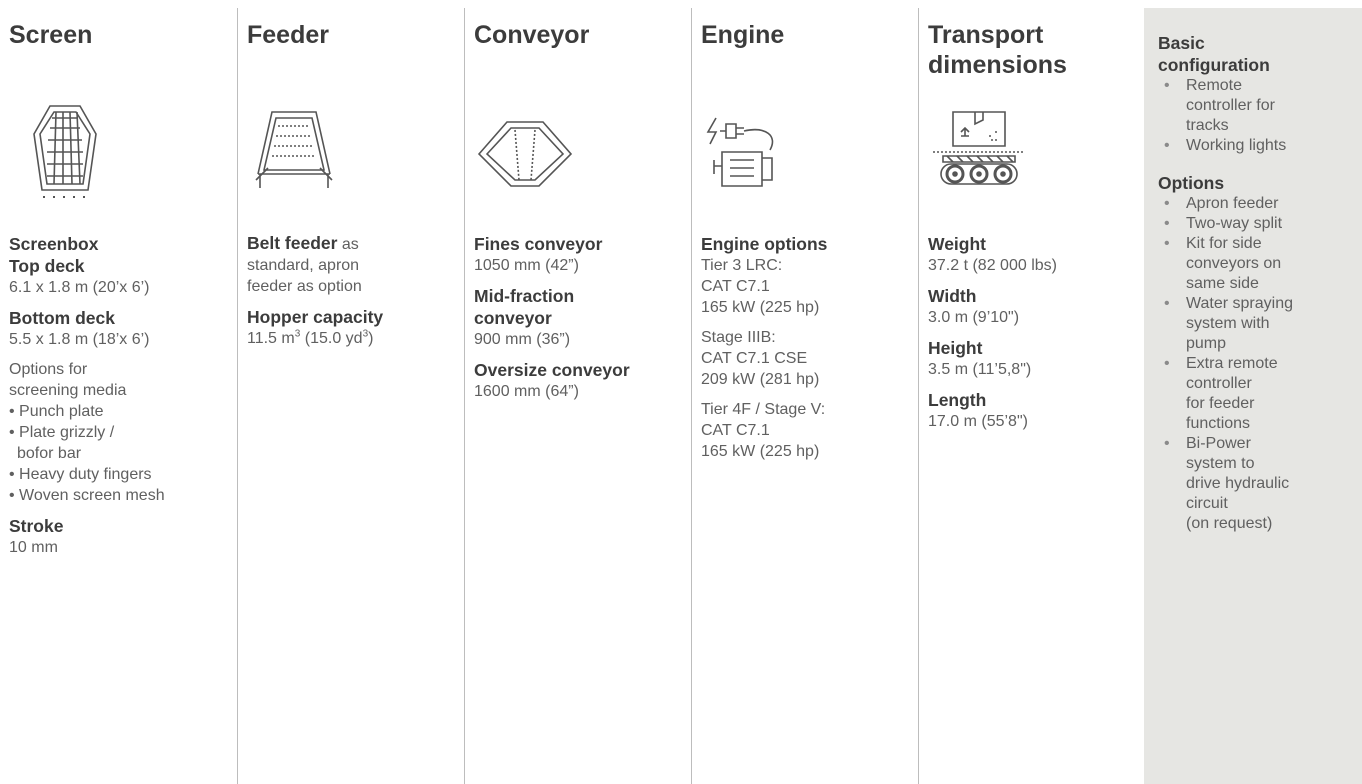 The width and height of the screenshot is (1362, 784). Describe the element at coordinates (49, 453) in the screenshot. I see `media-item: bofor bar` at that location.